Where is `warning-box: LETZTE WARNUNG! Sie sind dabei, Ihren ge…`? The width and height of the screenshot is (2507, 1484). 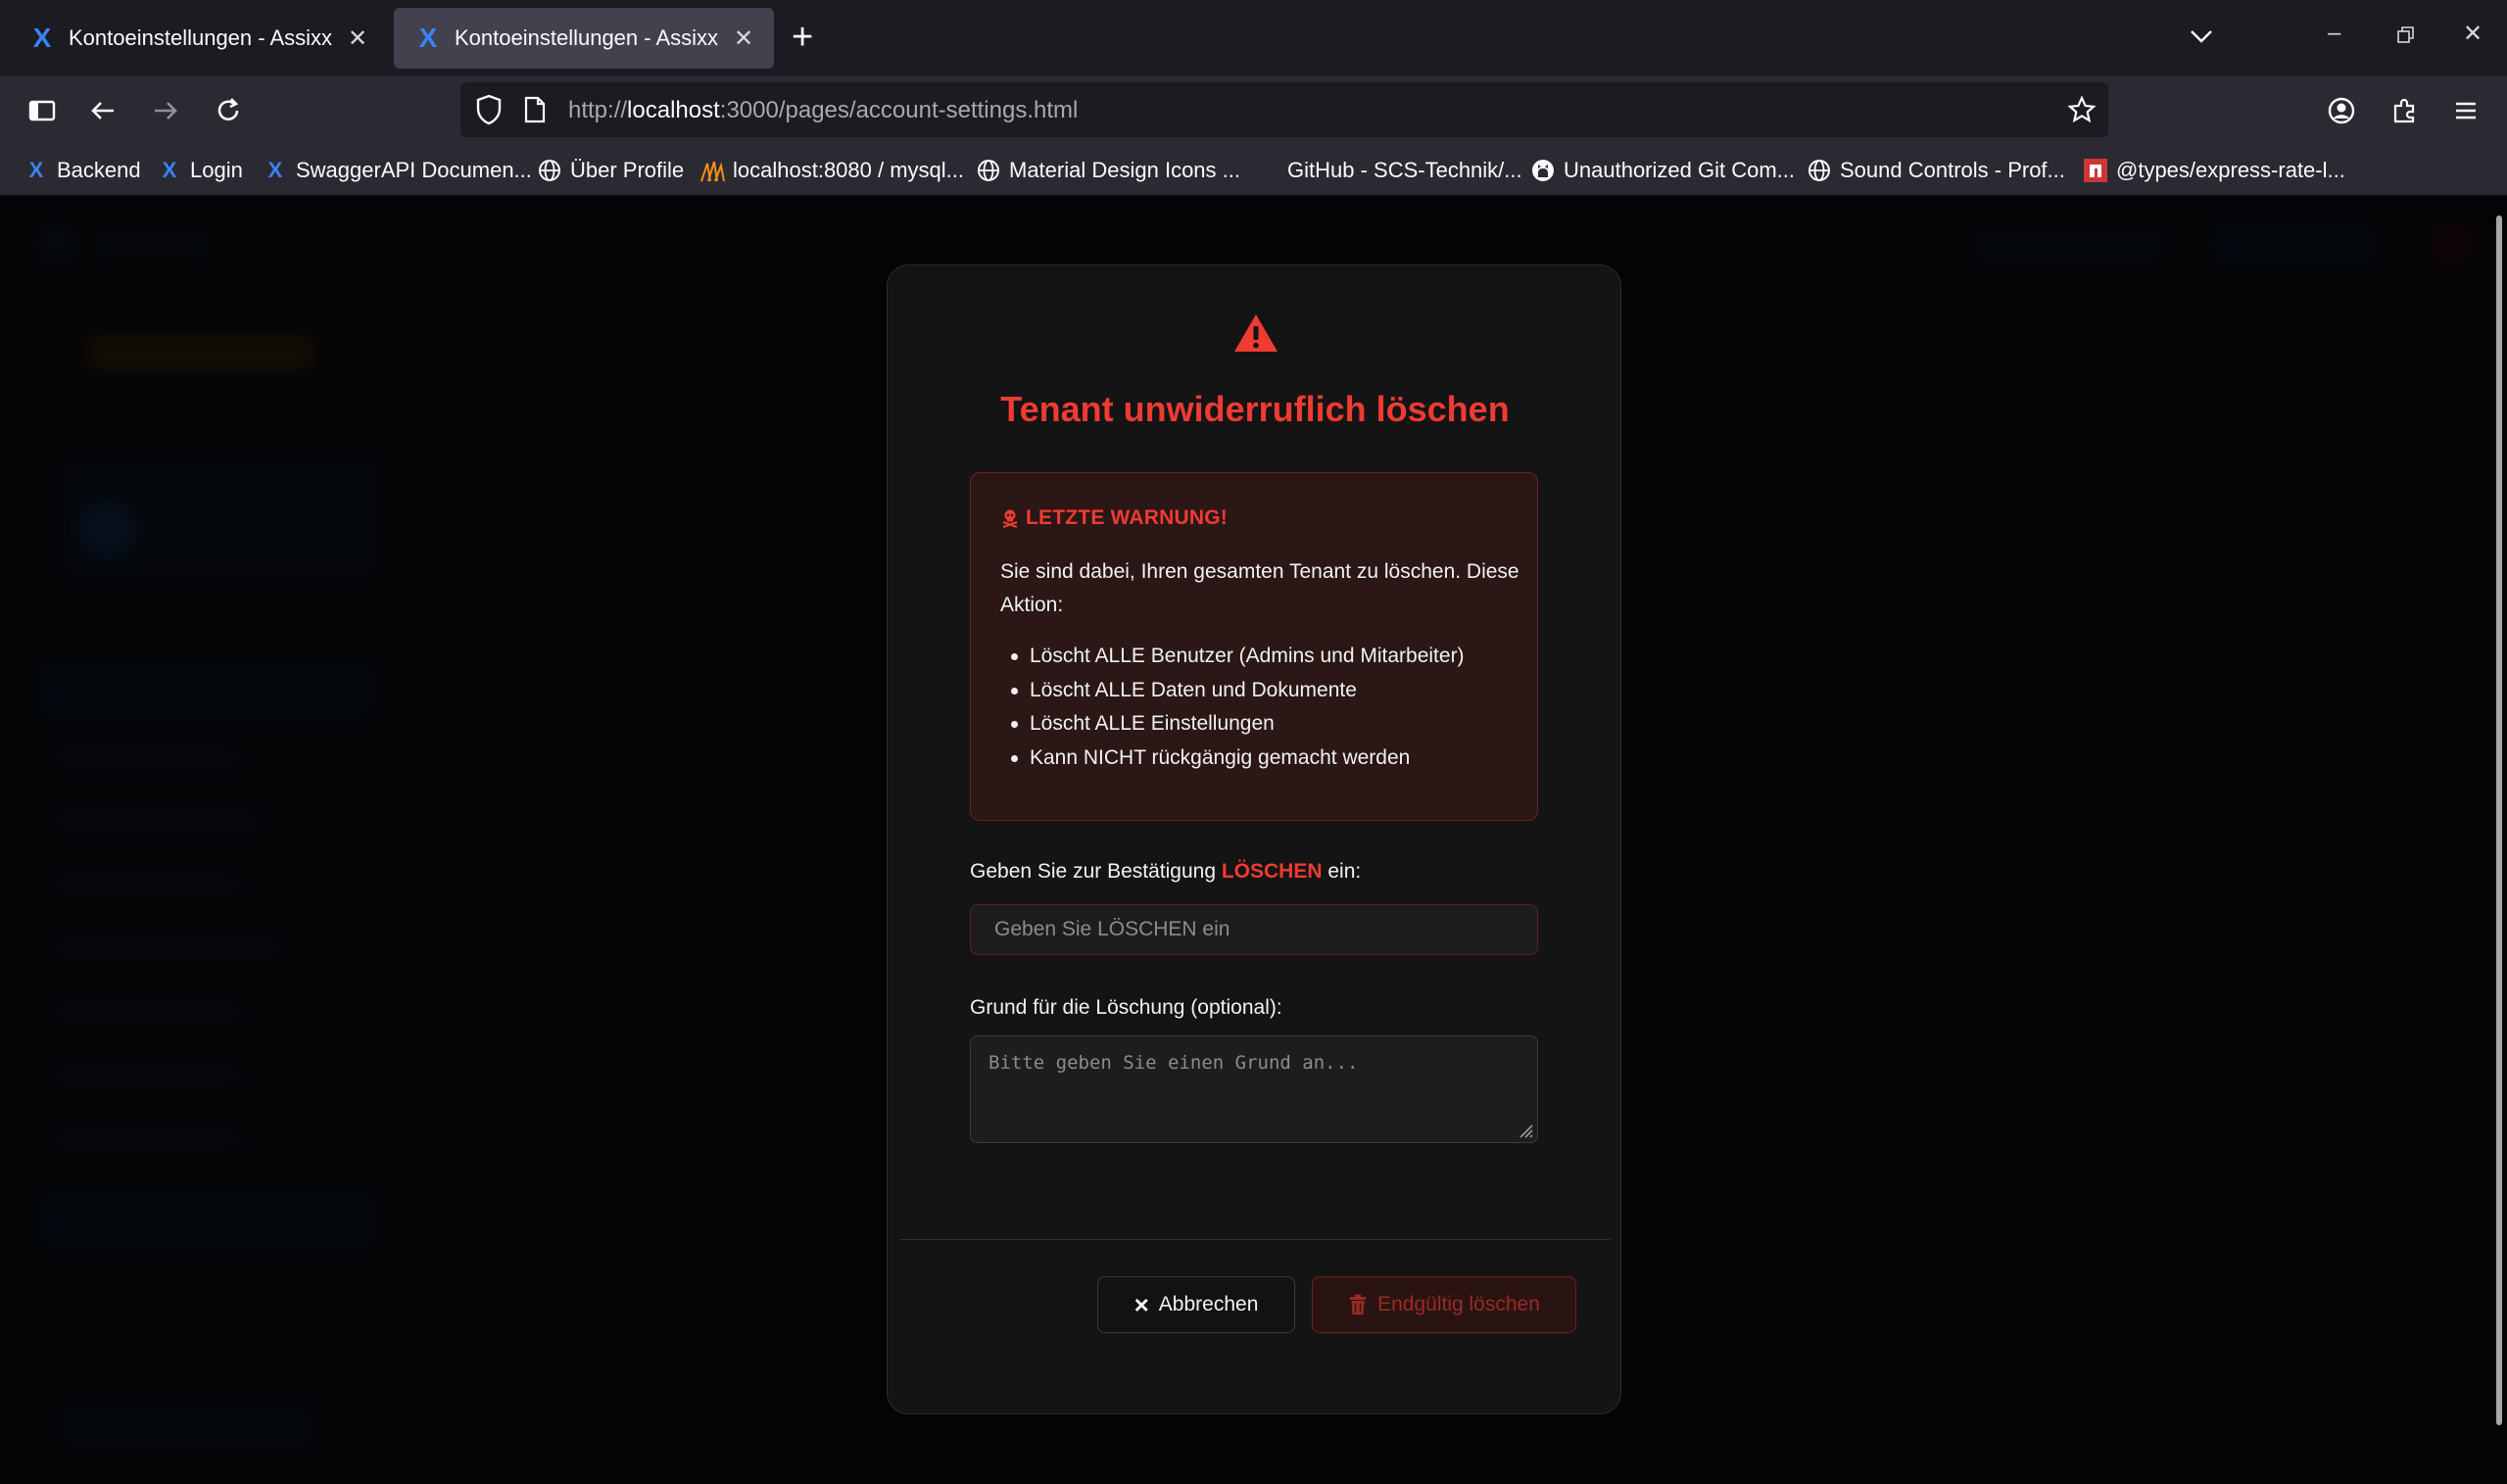 warning-box: LETZTE WARNUNG! Sie sind dabei, Ihren ge… is located at coordinates (1254, 646).